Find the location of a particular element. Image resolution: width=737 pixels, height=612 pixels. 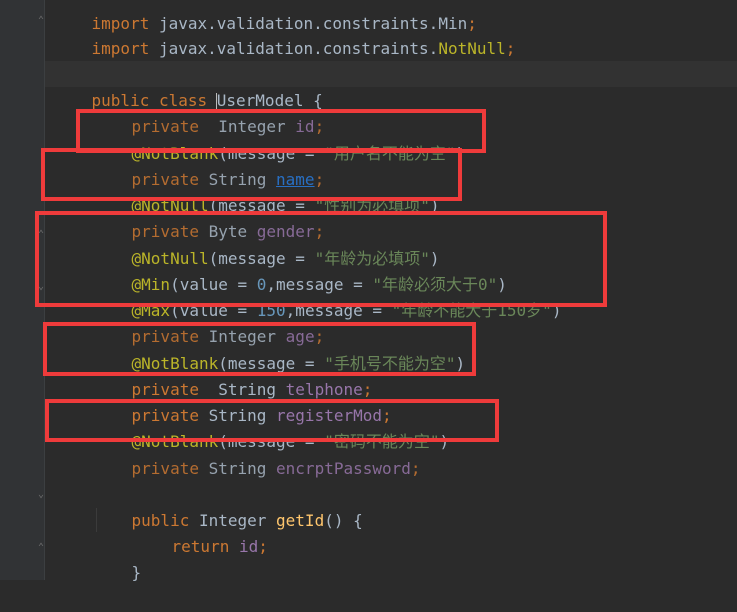

method-params: () { is located at coordinates (343, 520).